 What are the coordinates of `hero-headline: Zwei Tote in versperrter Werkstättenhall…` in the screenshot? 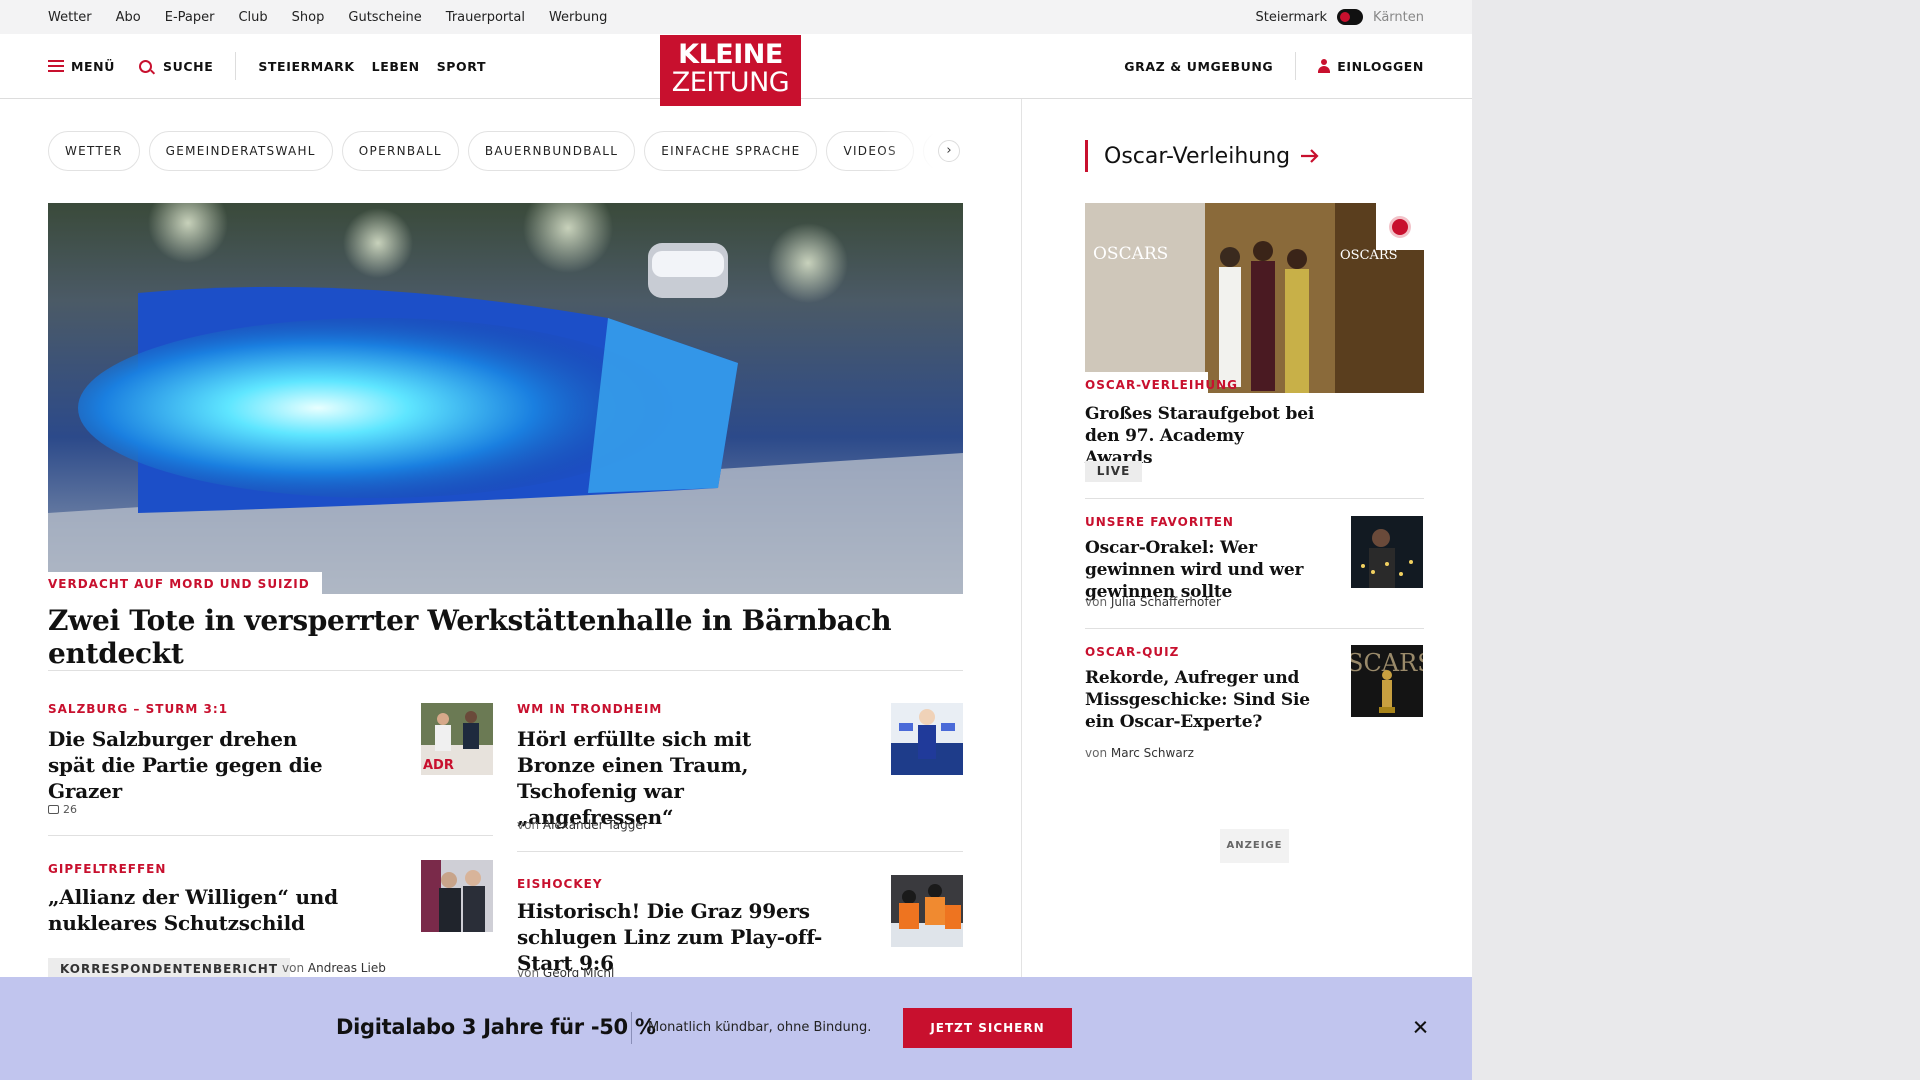 It's located at (505, 637).